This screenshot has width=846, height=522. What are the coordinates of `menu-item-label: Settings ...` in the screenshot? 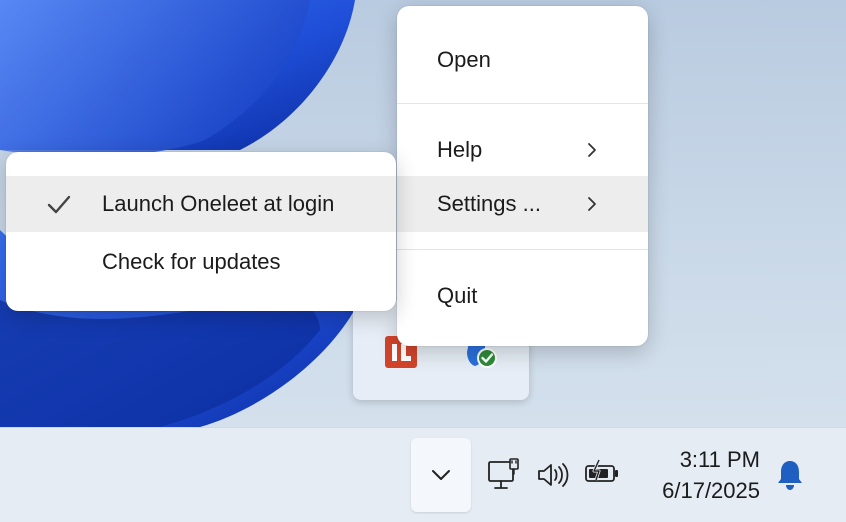 It's located at (489, 203).